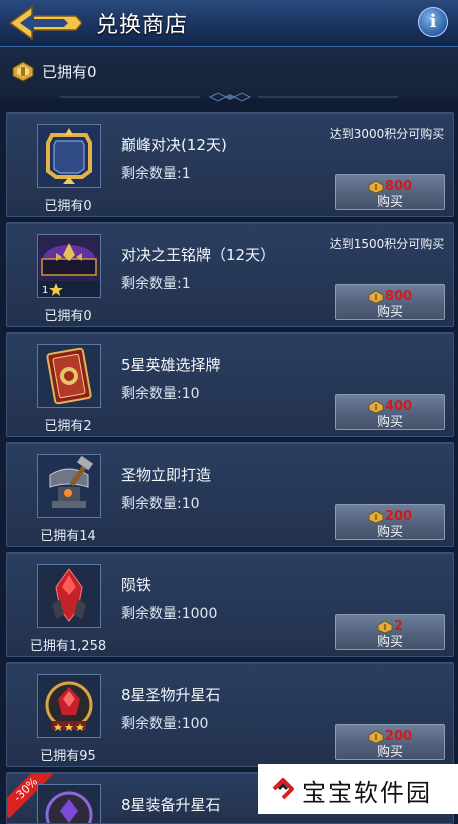  Describe the element at coordinates (367, 793) in the screenshot. I see `watermark-text: 宝宝软件园` at that location.